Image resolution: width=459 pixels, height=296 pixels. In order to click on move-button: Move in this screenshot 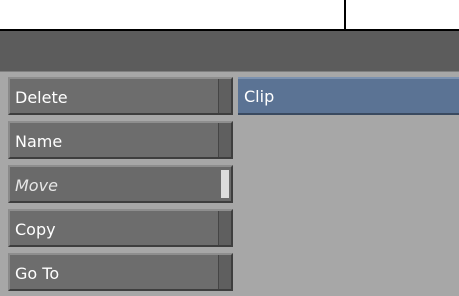, I will do `click(120, 184)`.